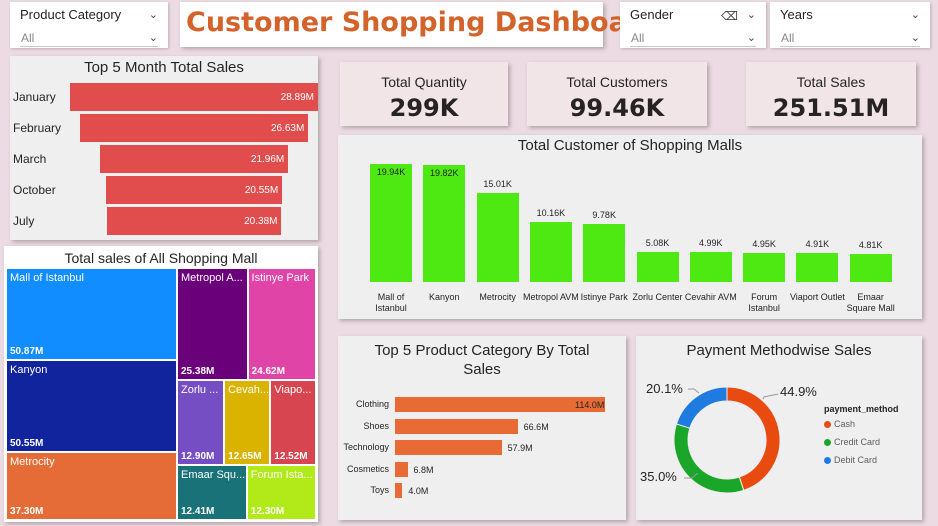 This screenshot has width=938, height=526. What do you see at coordinates (89, 25) in the screenshot?
I see `product-category-slicer: Product Category ⌄ All ⌄` at bounding box center [89, 25].